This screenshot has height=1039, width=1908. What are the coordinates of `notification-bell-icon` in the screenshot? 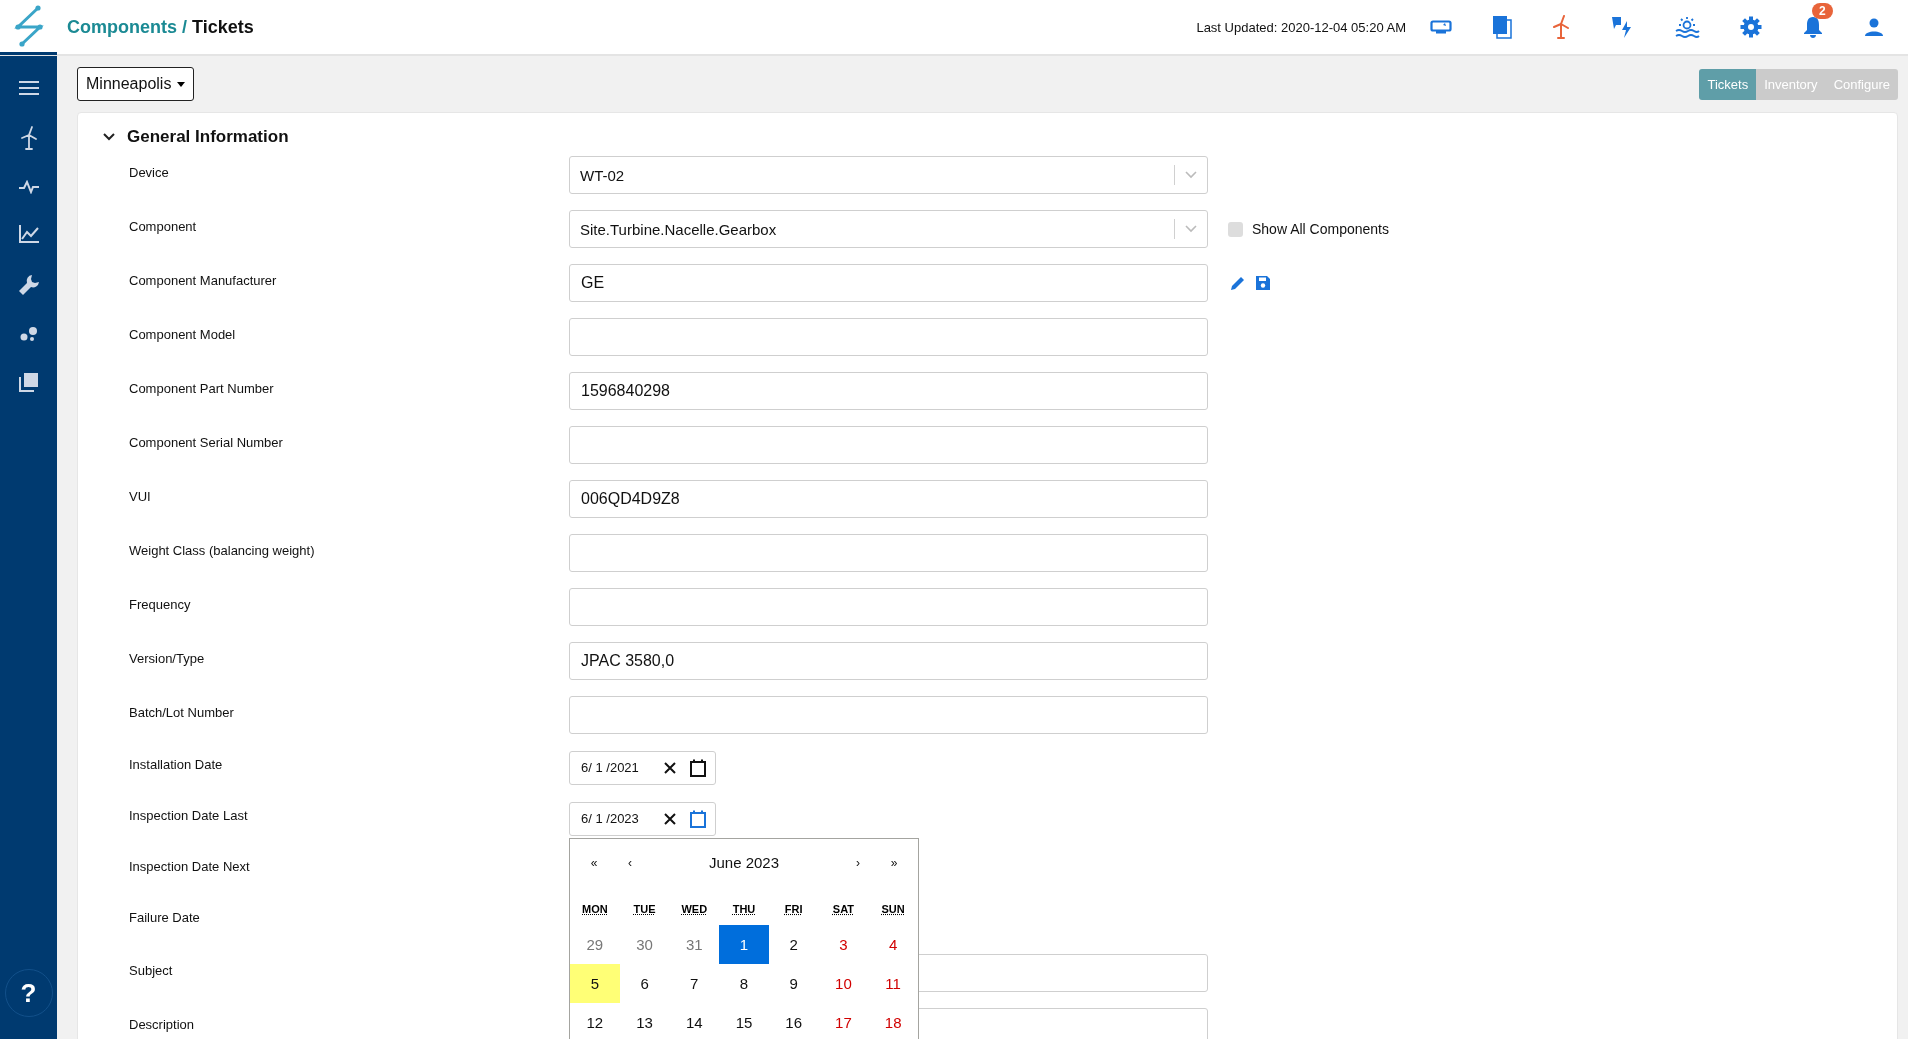 It's located at (1813, 27).